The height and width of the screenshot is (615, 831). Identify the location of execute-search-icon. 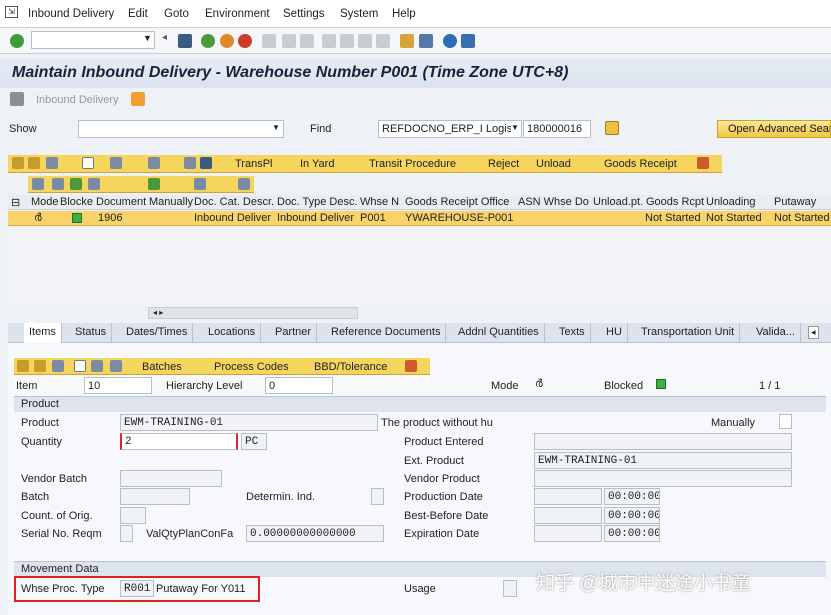
(612, 128).